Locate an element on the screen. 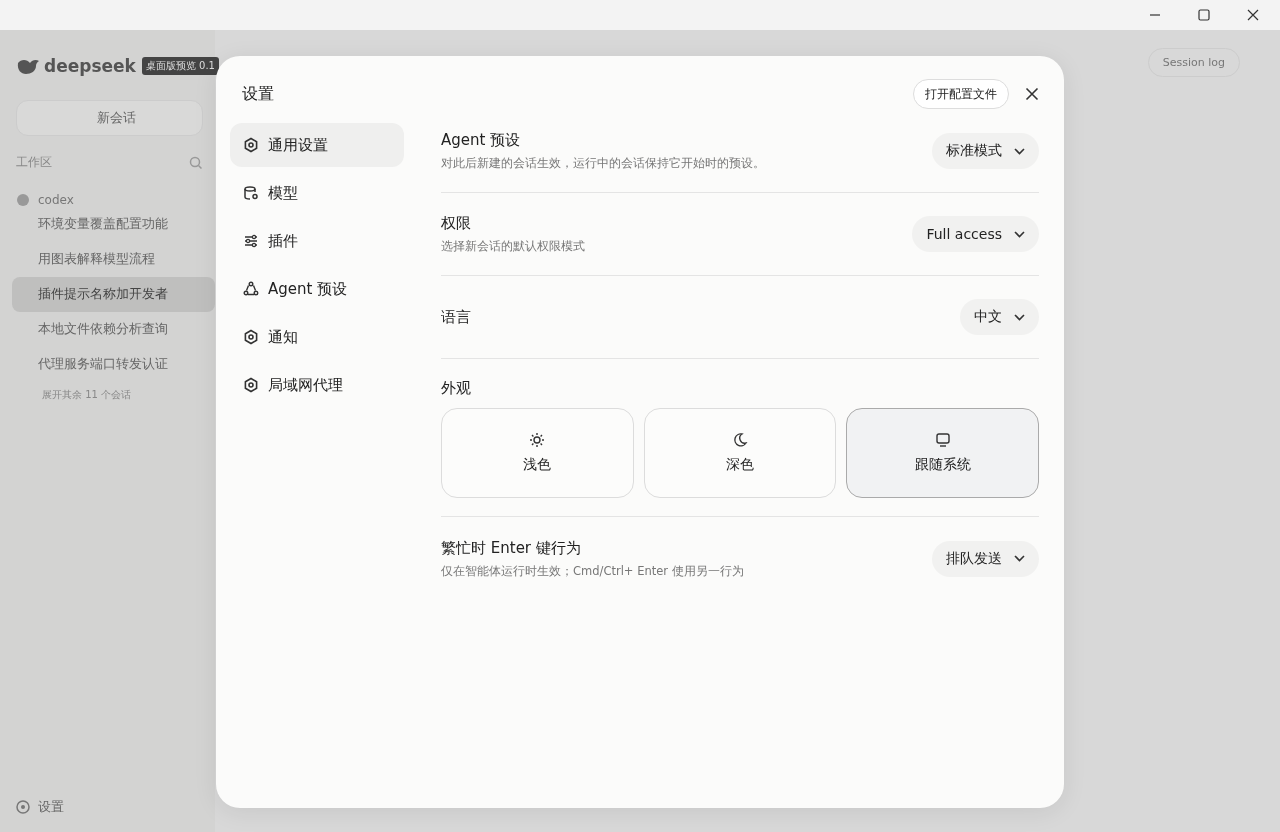  theme-option: 浅色 is located at coordinates (537, 453).